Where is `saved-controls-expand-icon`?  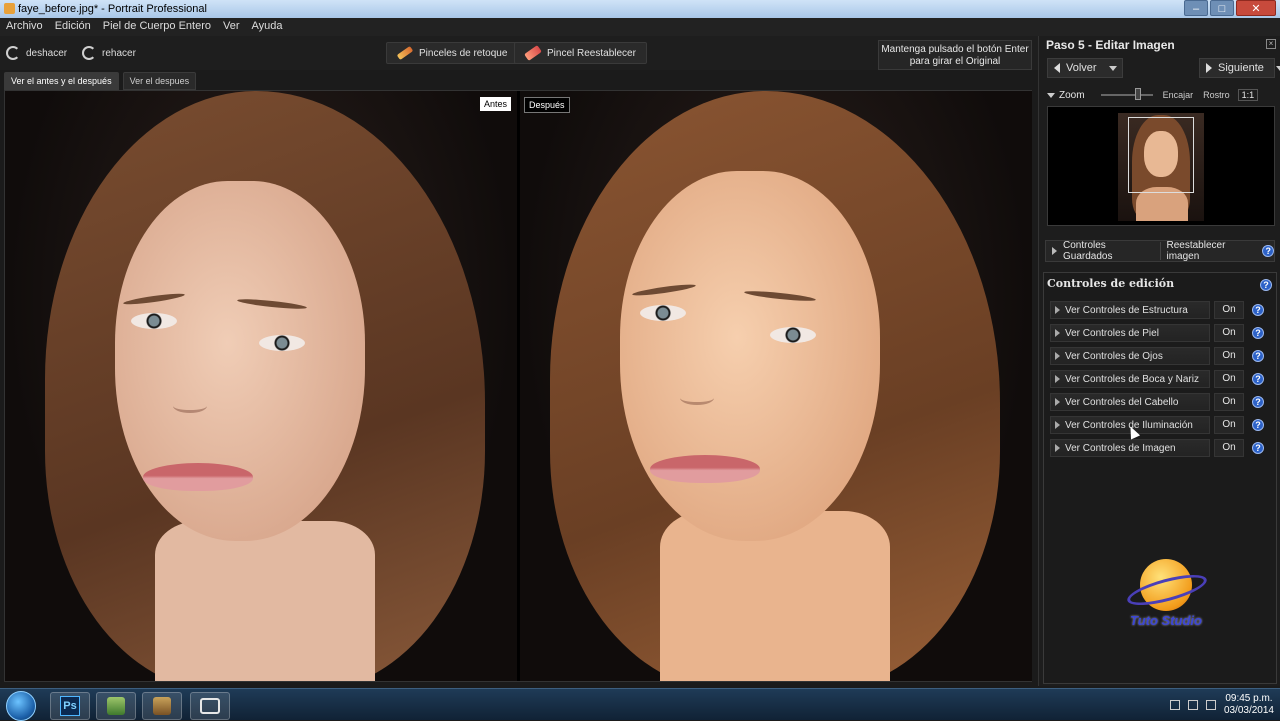 saved-controls-expand-icon is located at coordinates (1054, 251).